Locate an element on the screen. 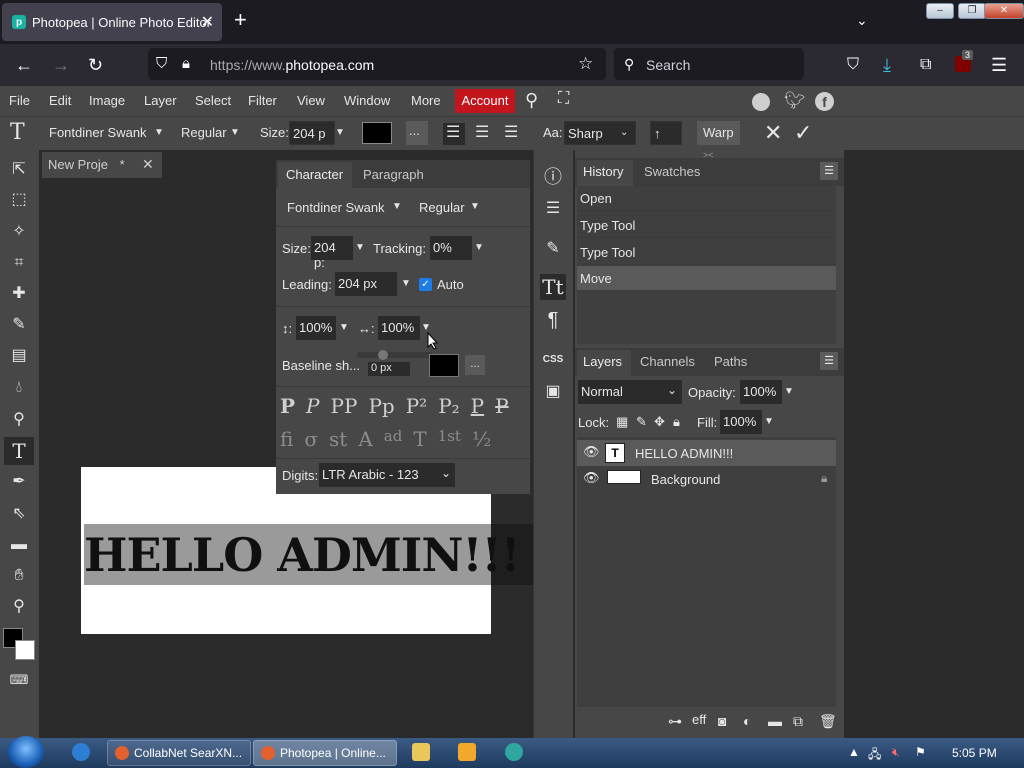 The height and width of the screenshot is (768, 1024). twitter-icon: 🐦︎ is located at coordinates (795, 101).